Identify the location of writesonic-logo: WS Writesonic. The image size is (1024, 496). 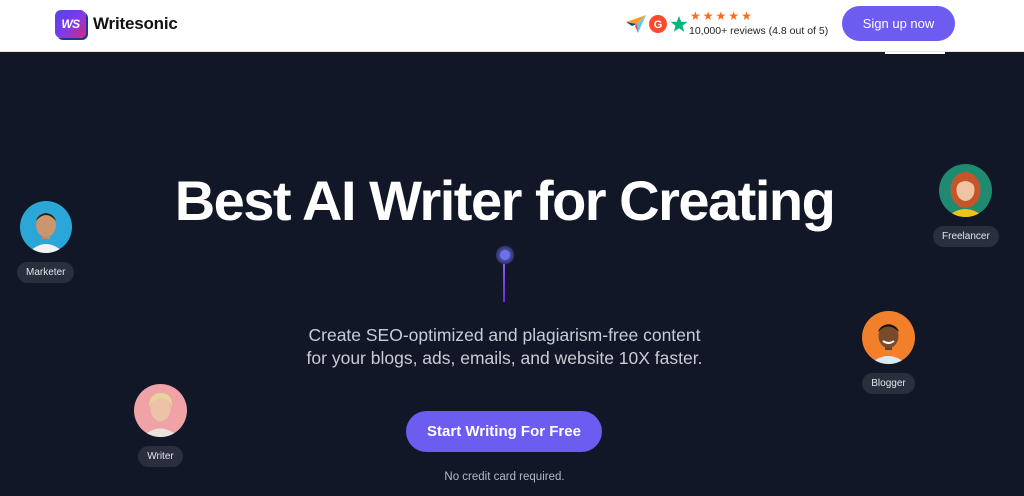
(116, 24).